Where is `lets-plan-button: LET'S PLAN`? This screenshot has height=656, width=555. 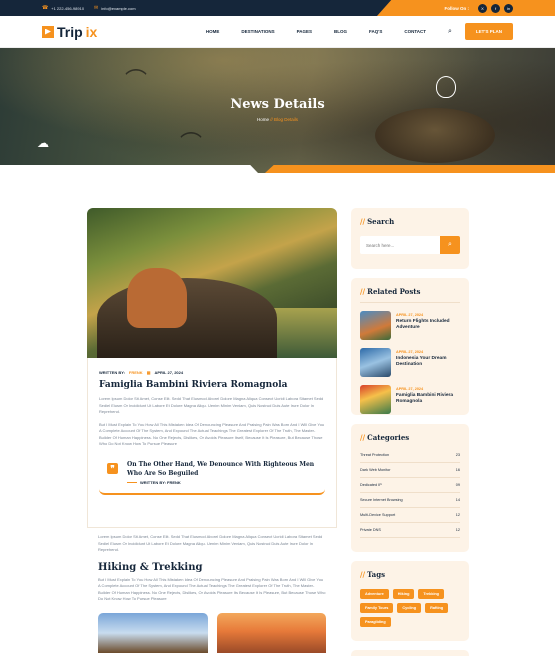
lets-plan-button: LET'S PLAN is located at coordinates (488, 31).